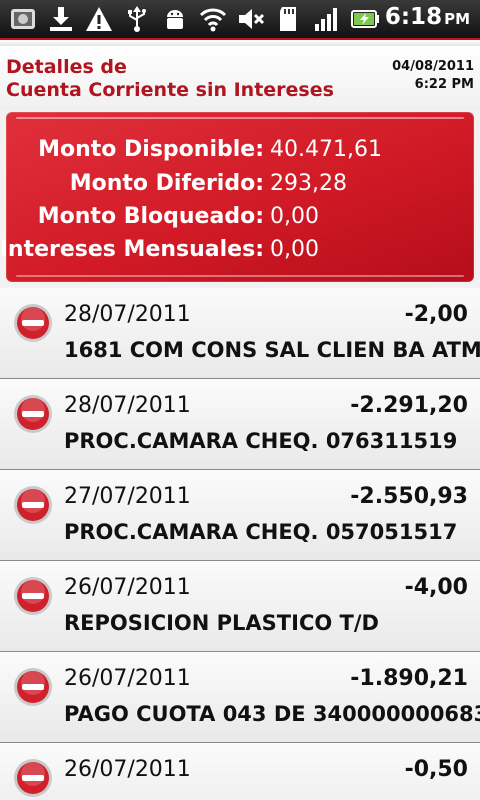  I want to click on transaction-description: REPOSICION PLASTICO T/D, so click(221, 623).